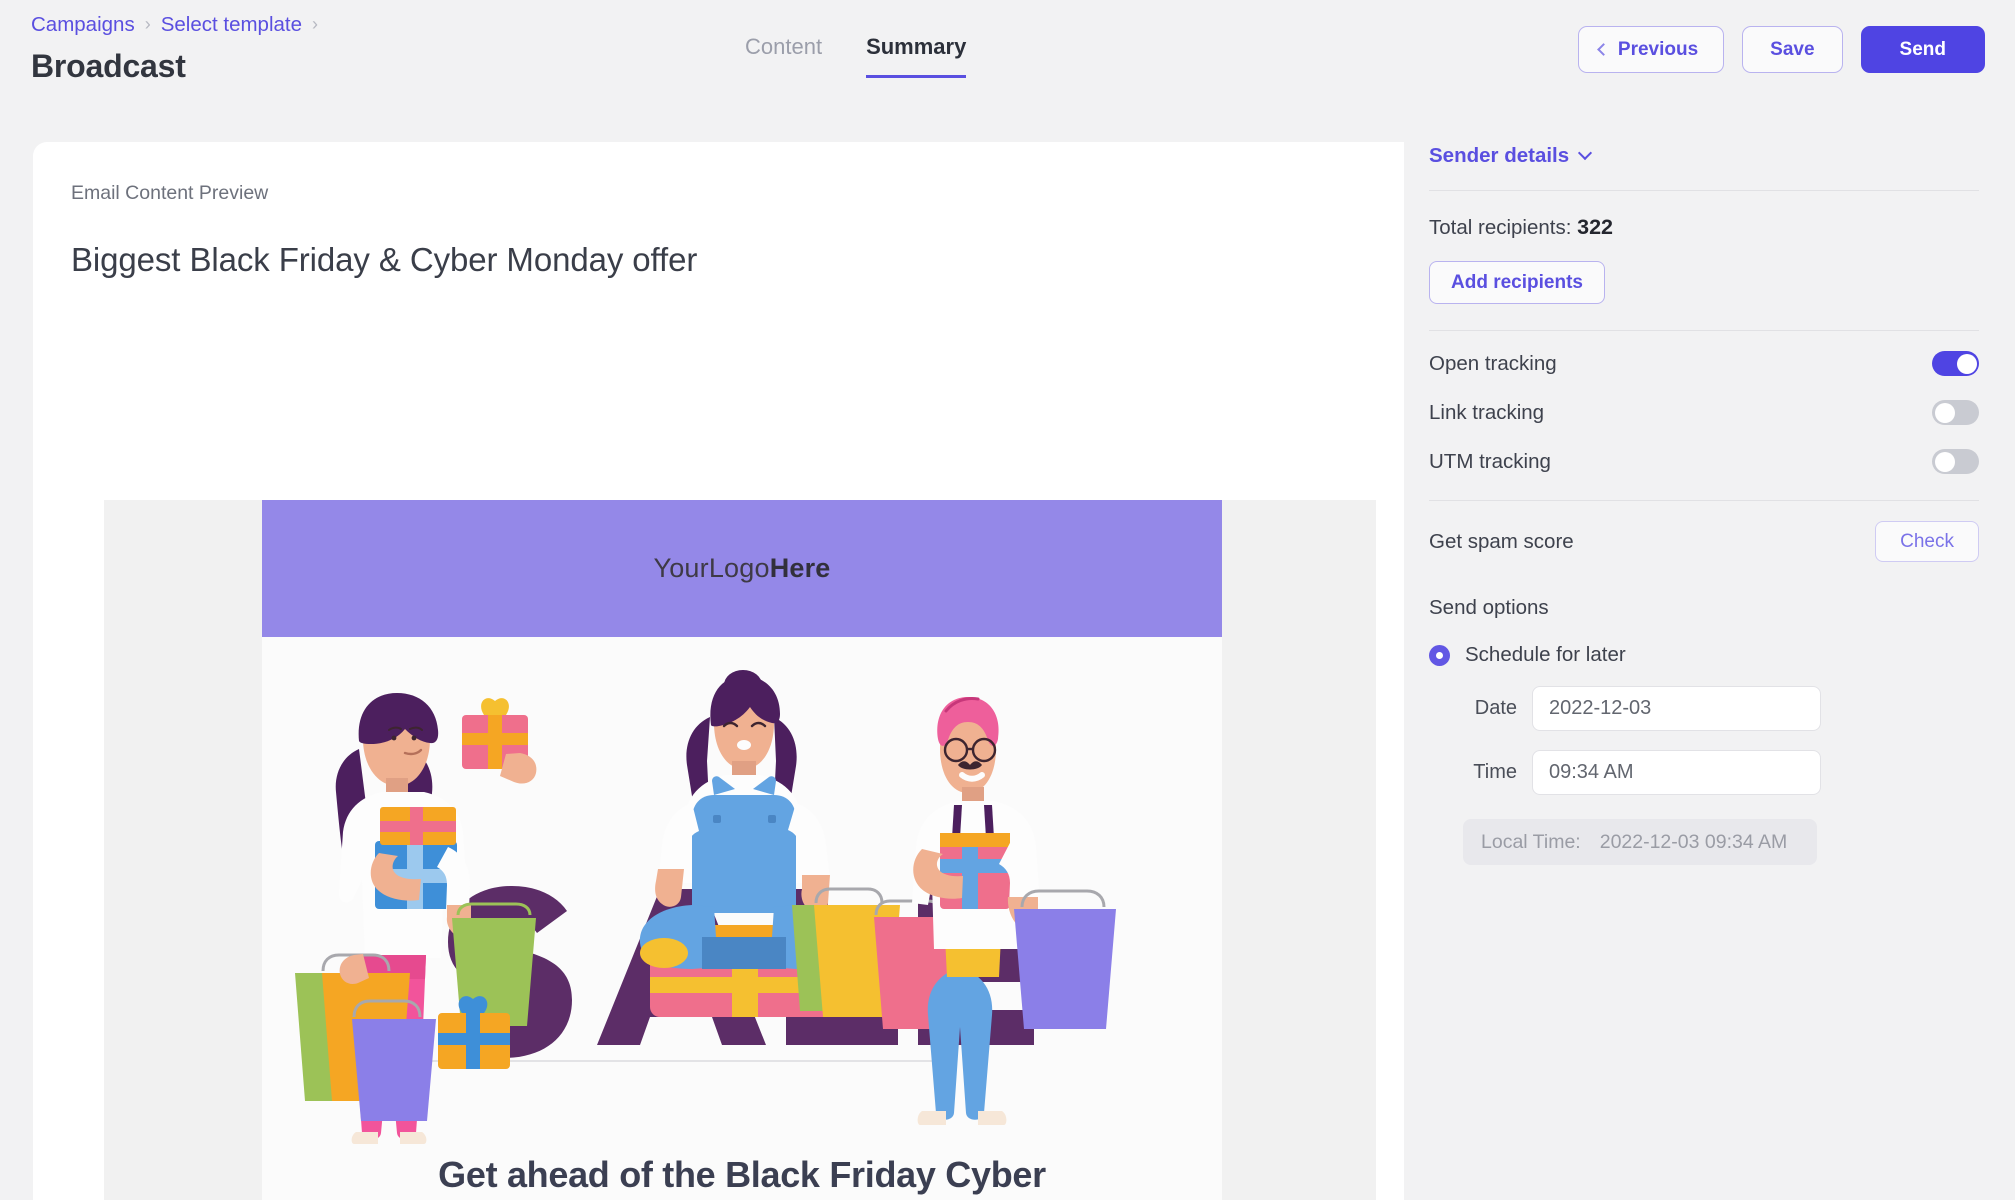 This screenshot has height=1200, width=2015. I want to click on logo-suffix: Here, so click(800, 568).